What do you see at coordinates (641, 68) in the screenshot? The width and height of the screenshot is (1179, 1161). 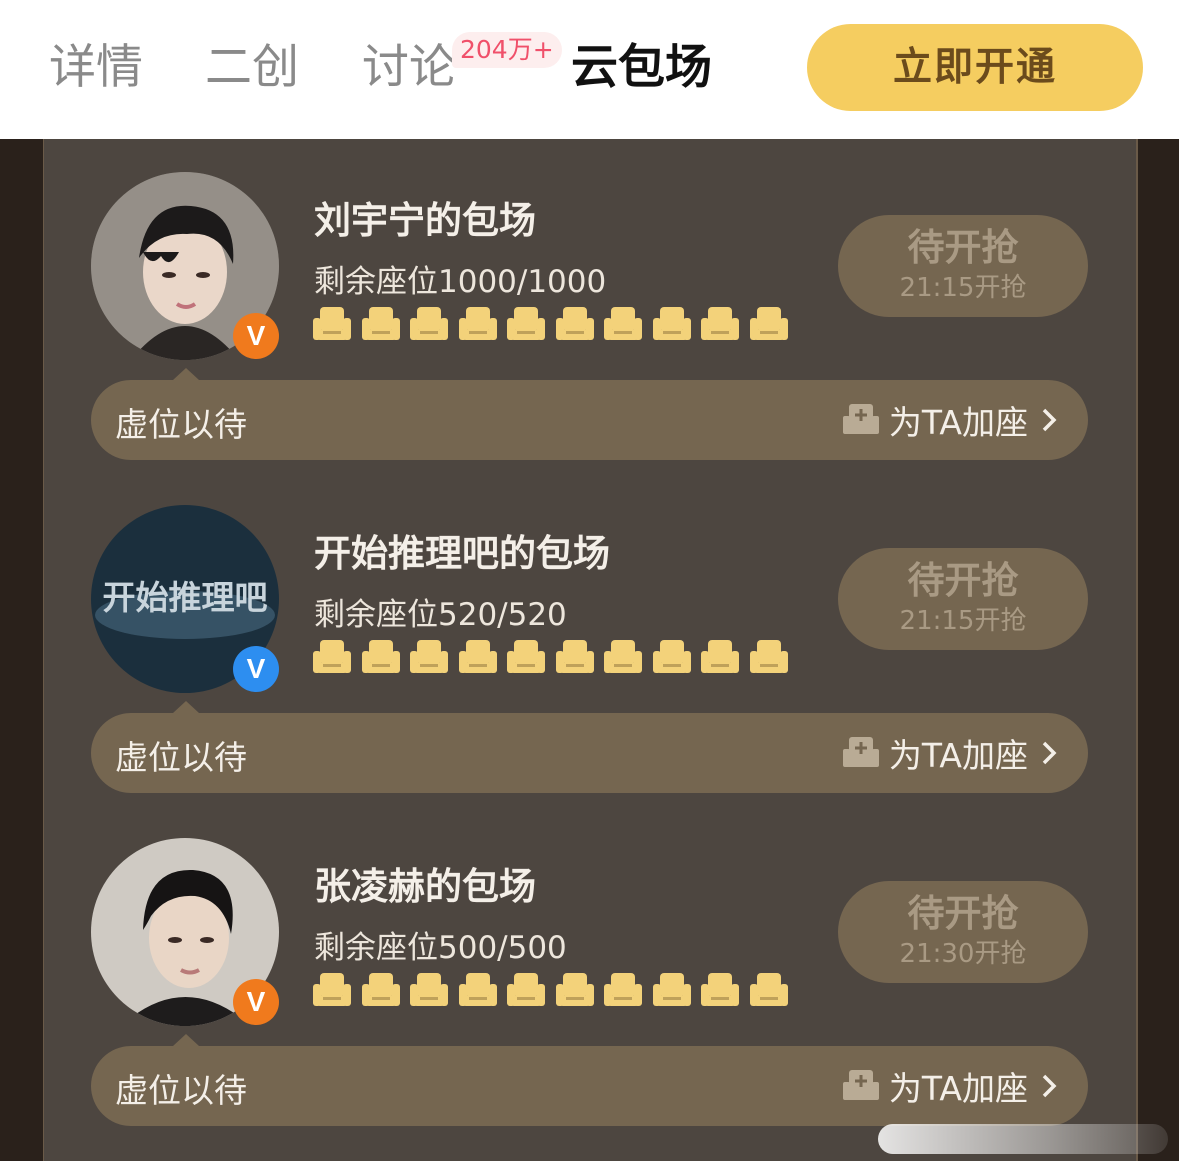 I see `tab-cloud-screening: 云包场` at bounding box center [641, 68].